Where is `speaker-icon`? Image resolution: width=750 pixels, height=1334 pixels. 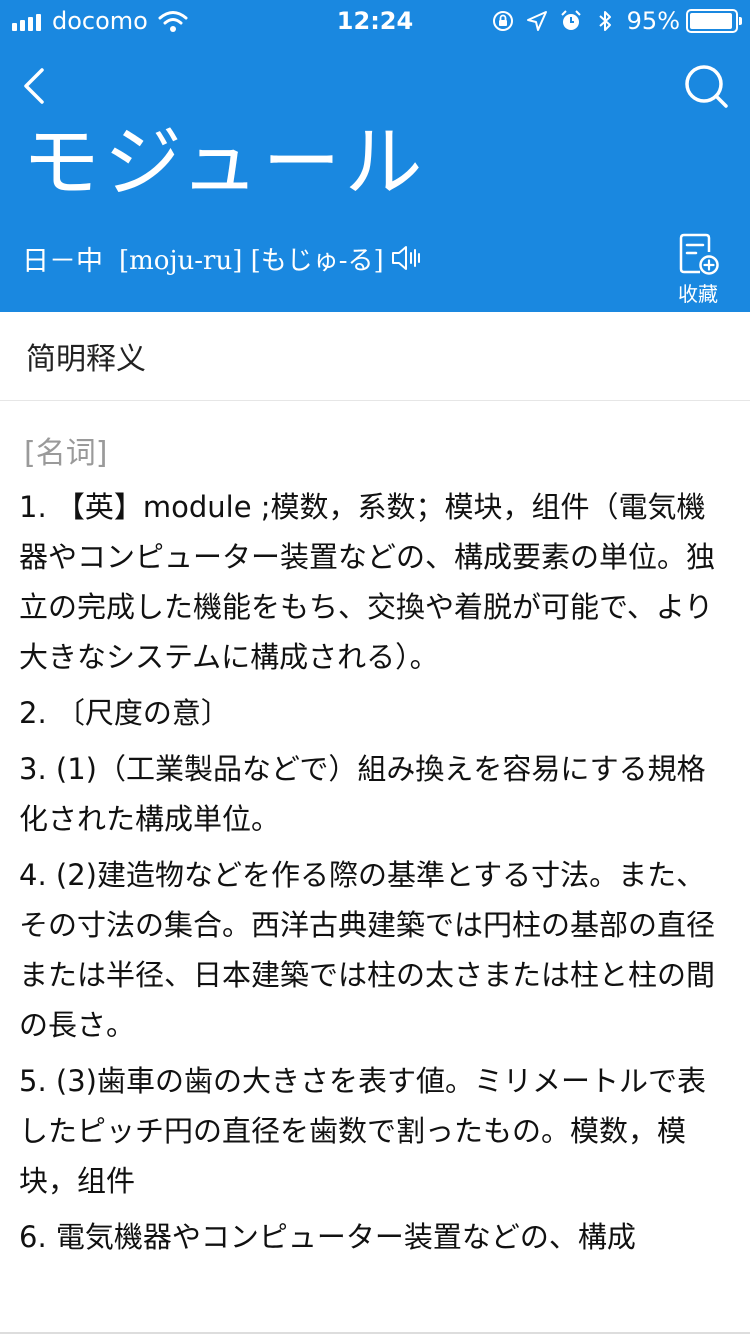 speaker-icon is located at coordinates (406, 258).